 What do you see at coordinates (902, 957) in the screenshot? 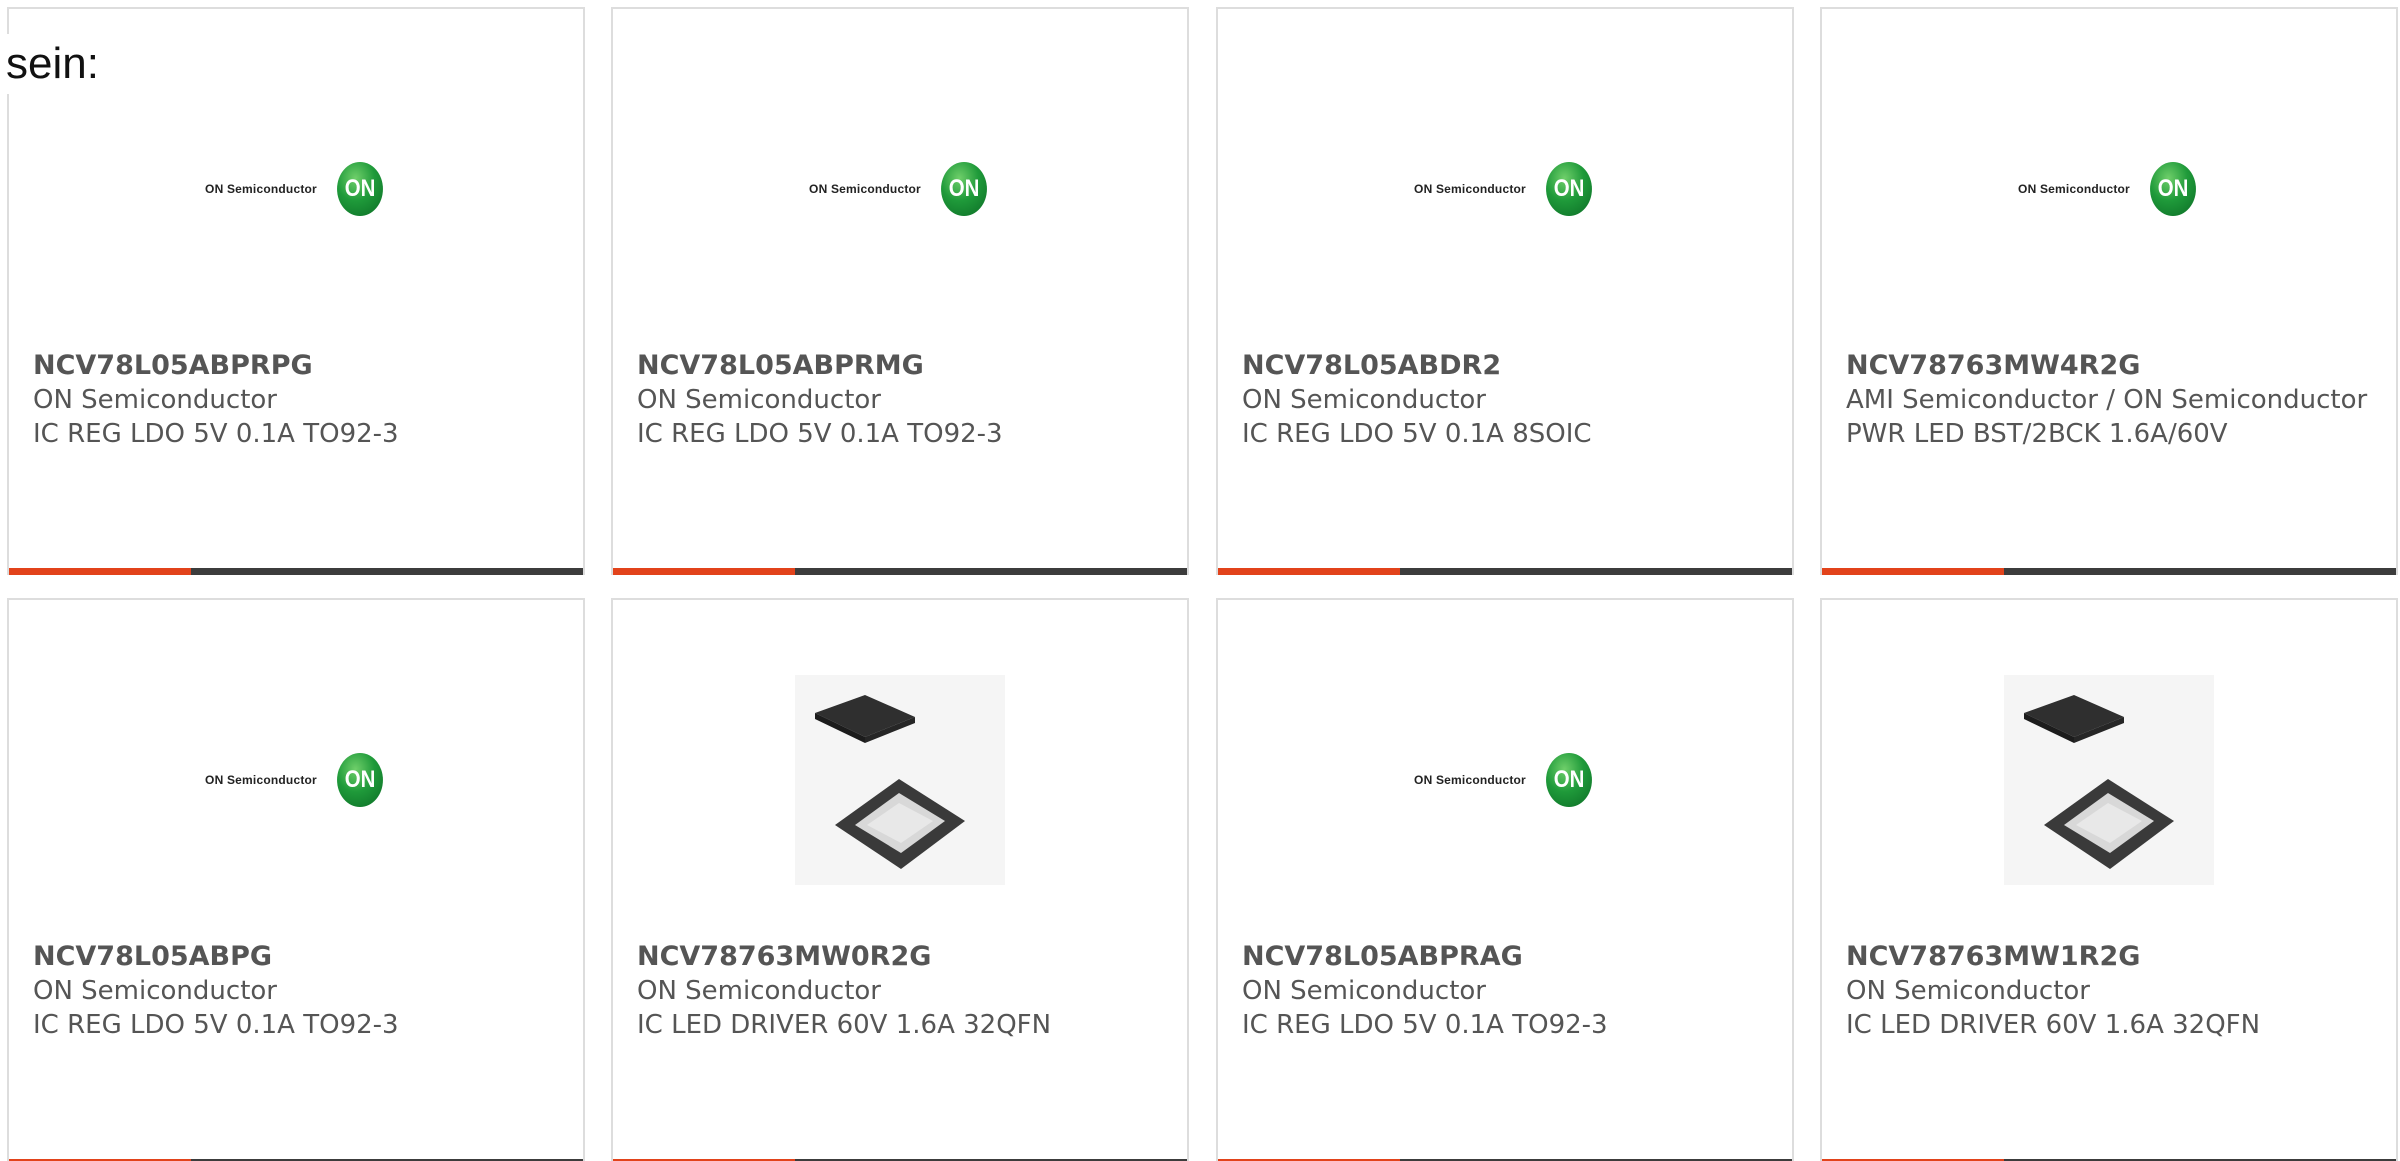
I see `part-number: NCV78763MW0R2G` at bounding box center [902, 957].